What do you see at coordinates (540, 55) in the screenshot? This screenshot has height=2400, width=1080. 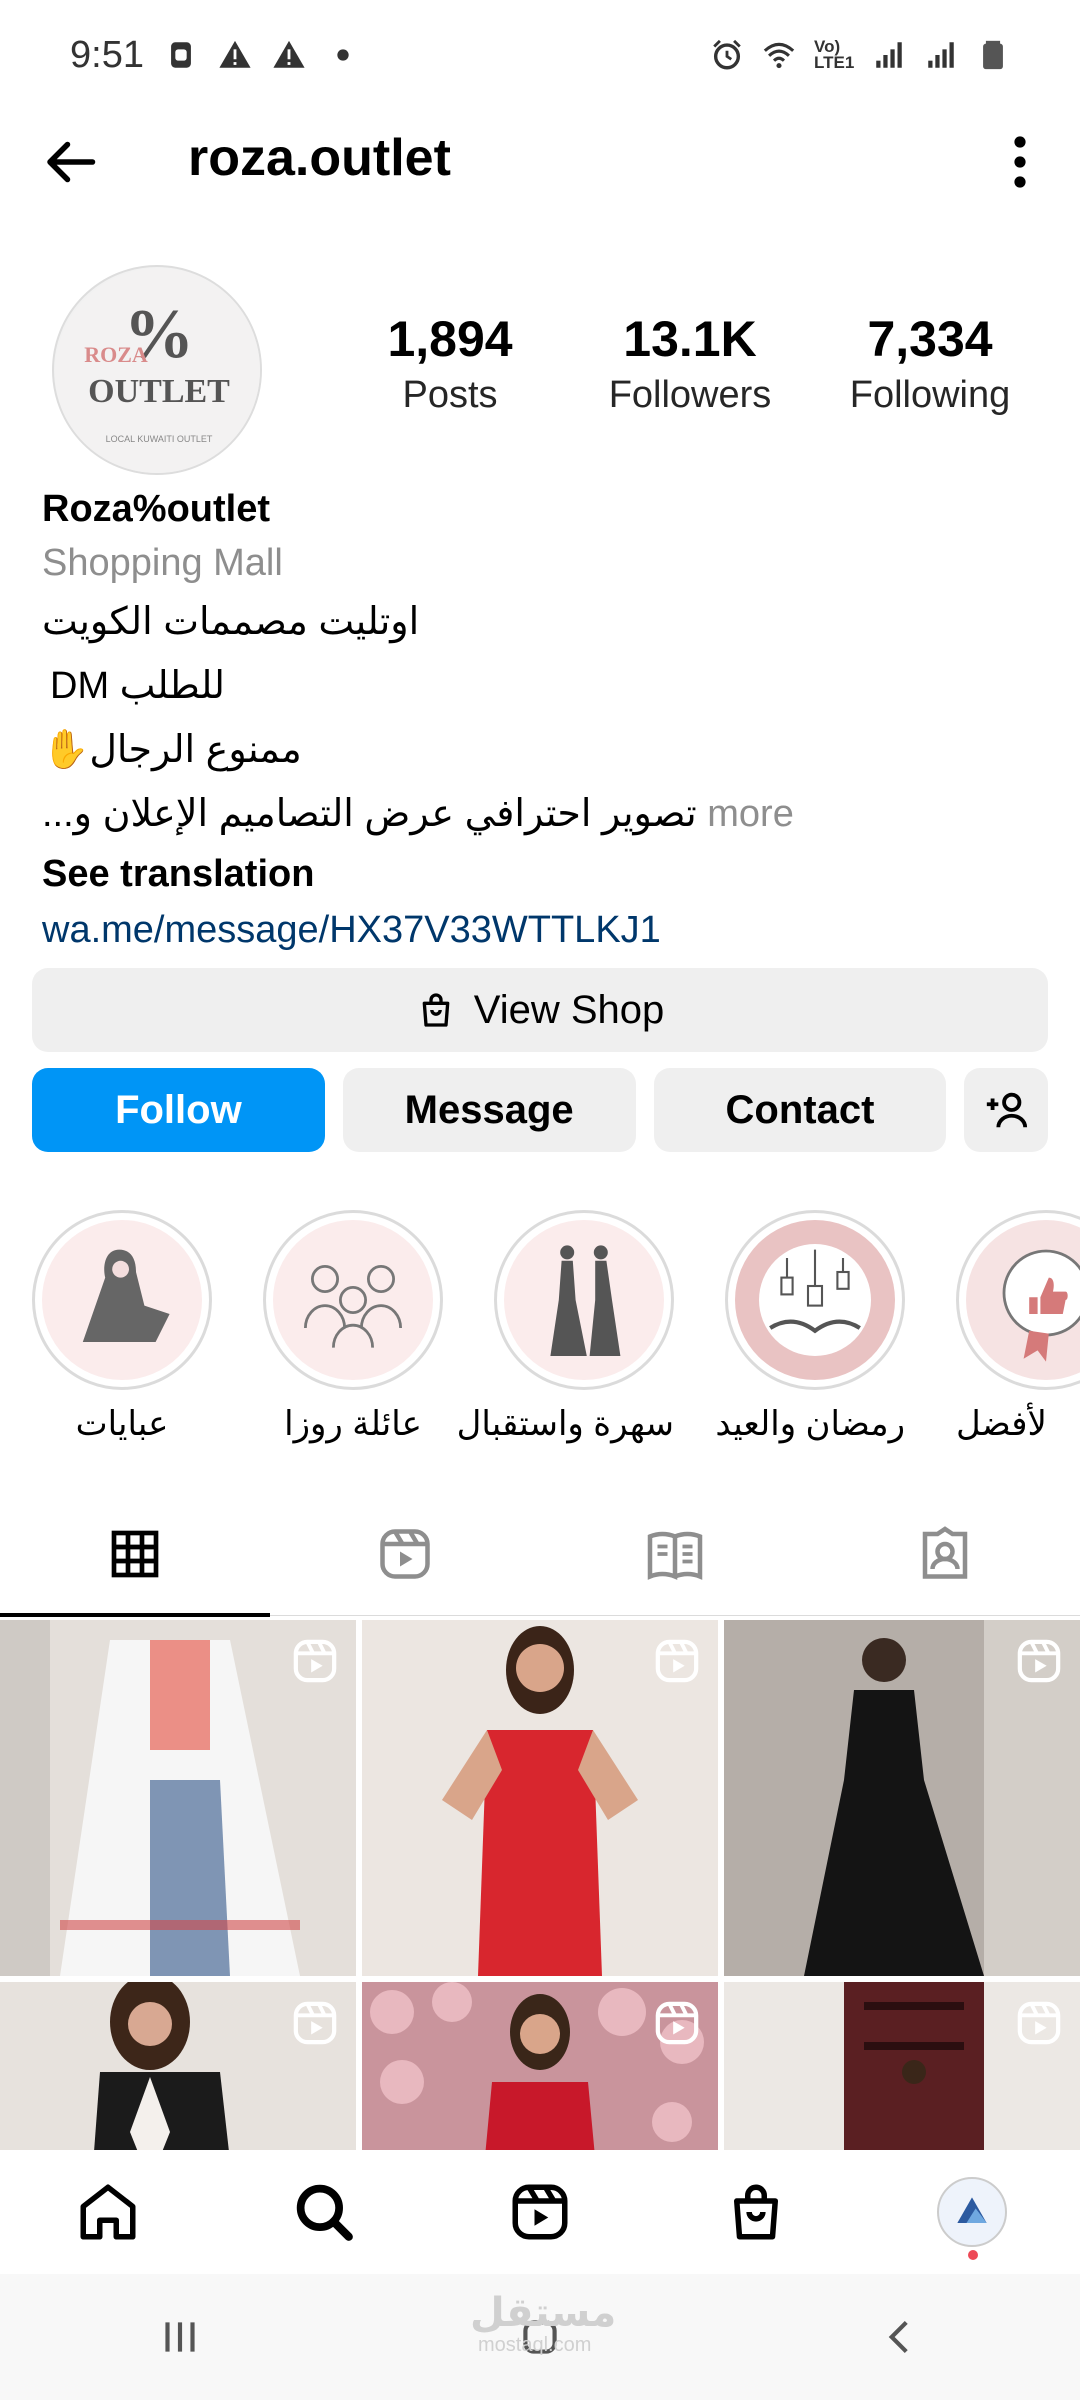 I see `status-bar: 9:51 Vo) LTE1` at bounding box center [540, 55].